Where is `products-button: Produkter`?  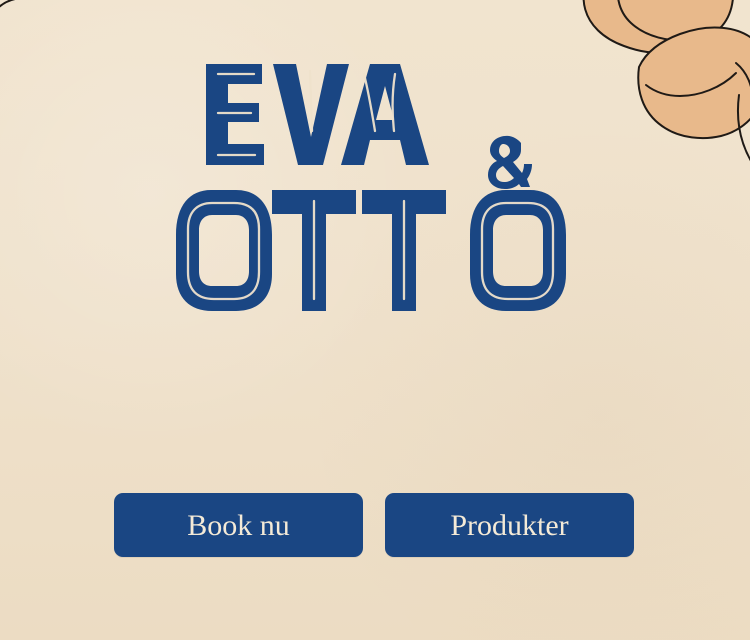 products-button: Produkter is located at coordinates (509, 525).